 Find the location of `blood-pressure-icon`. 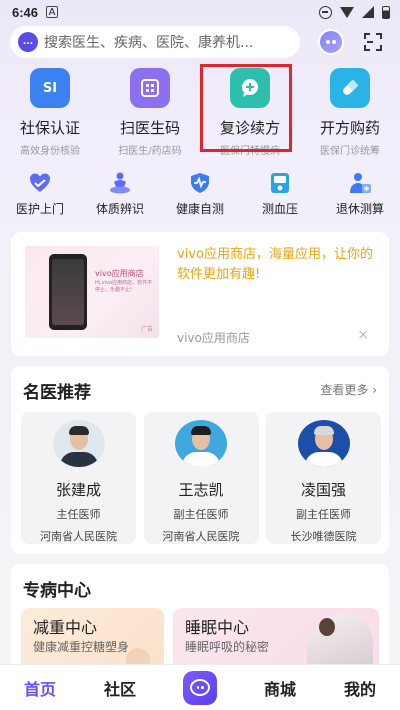

blood-pressure-icon is located at coordinates (280, 183).